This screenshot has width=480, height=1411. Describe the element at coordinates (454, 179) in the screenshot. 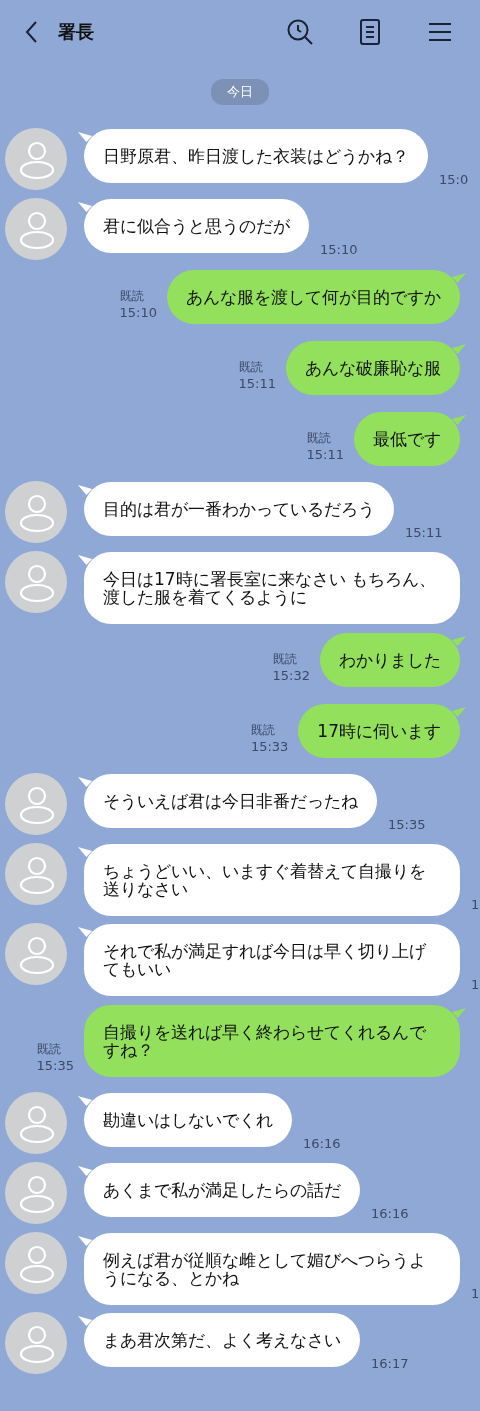

I see `message-time: 15:0` at that location.